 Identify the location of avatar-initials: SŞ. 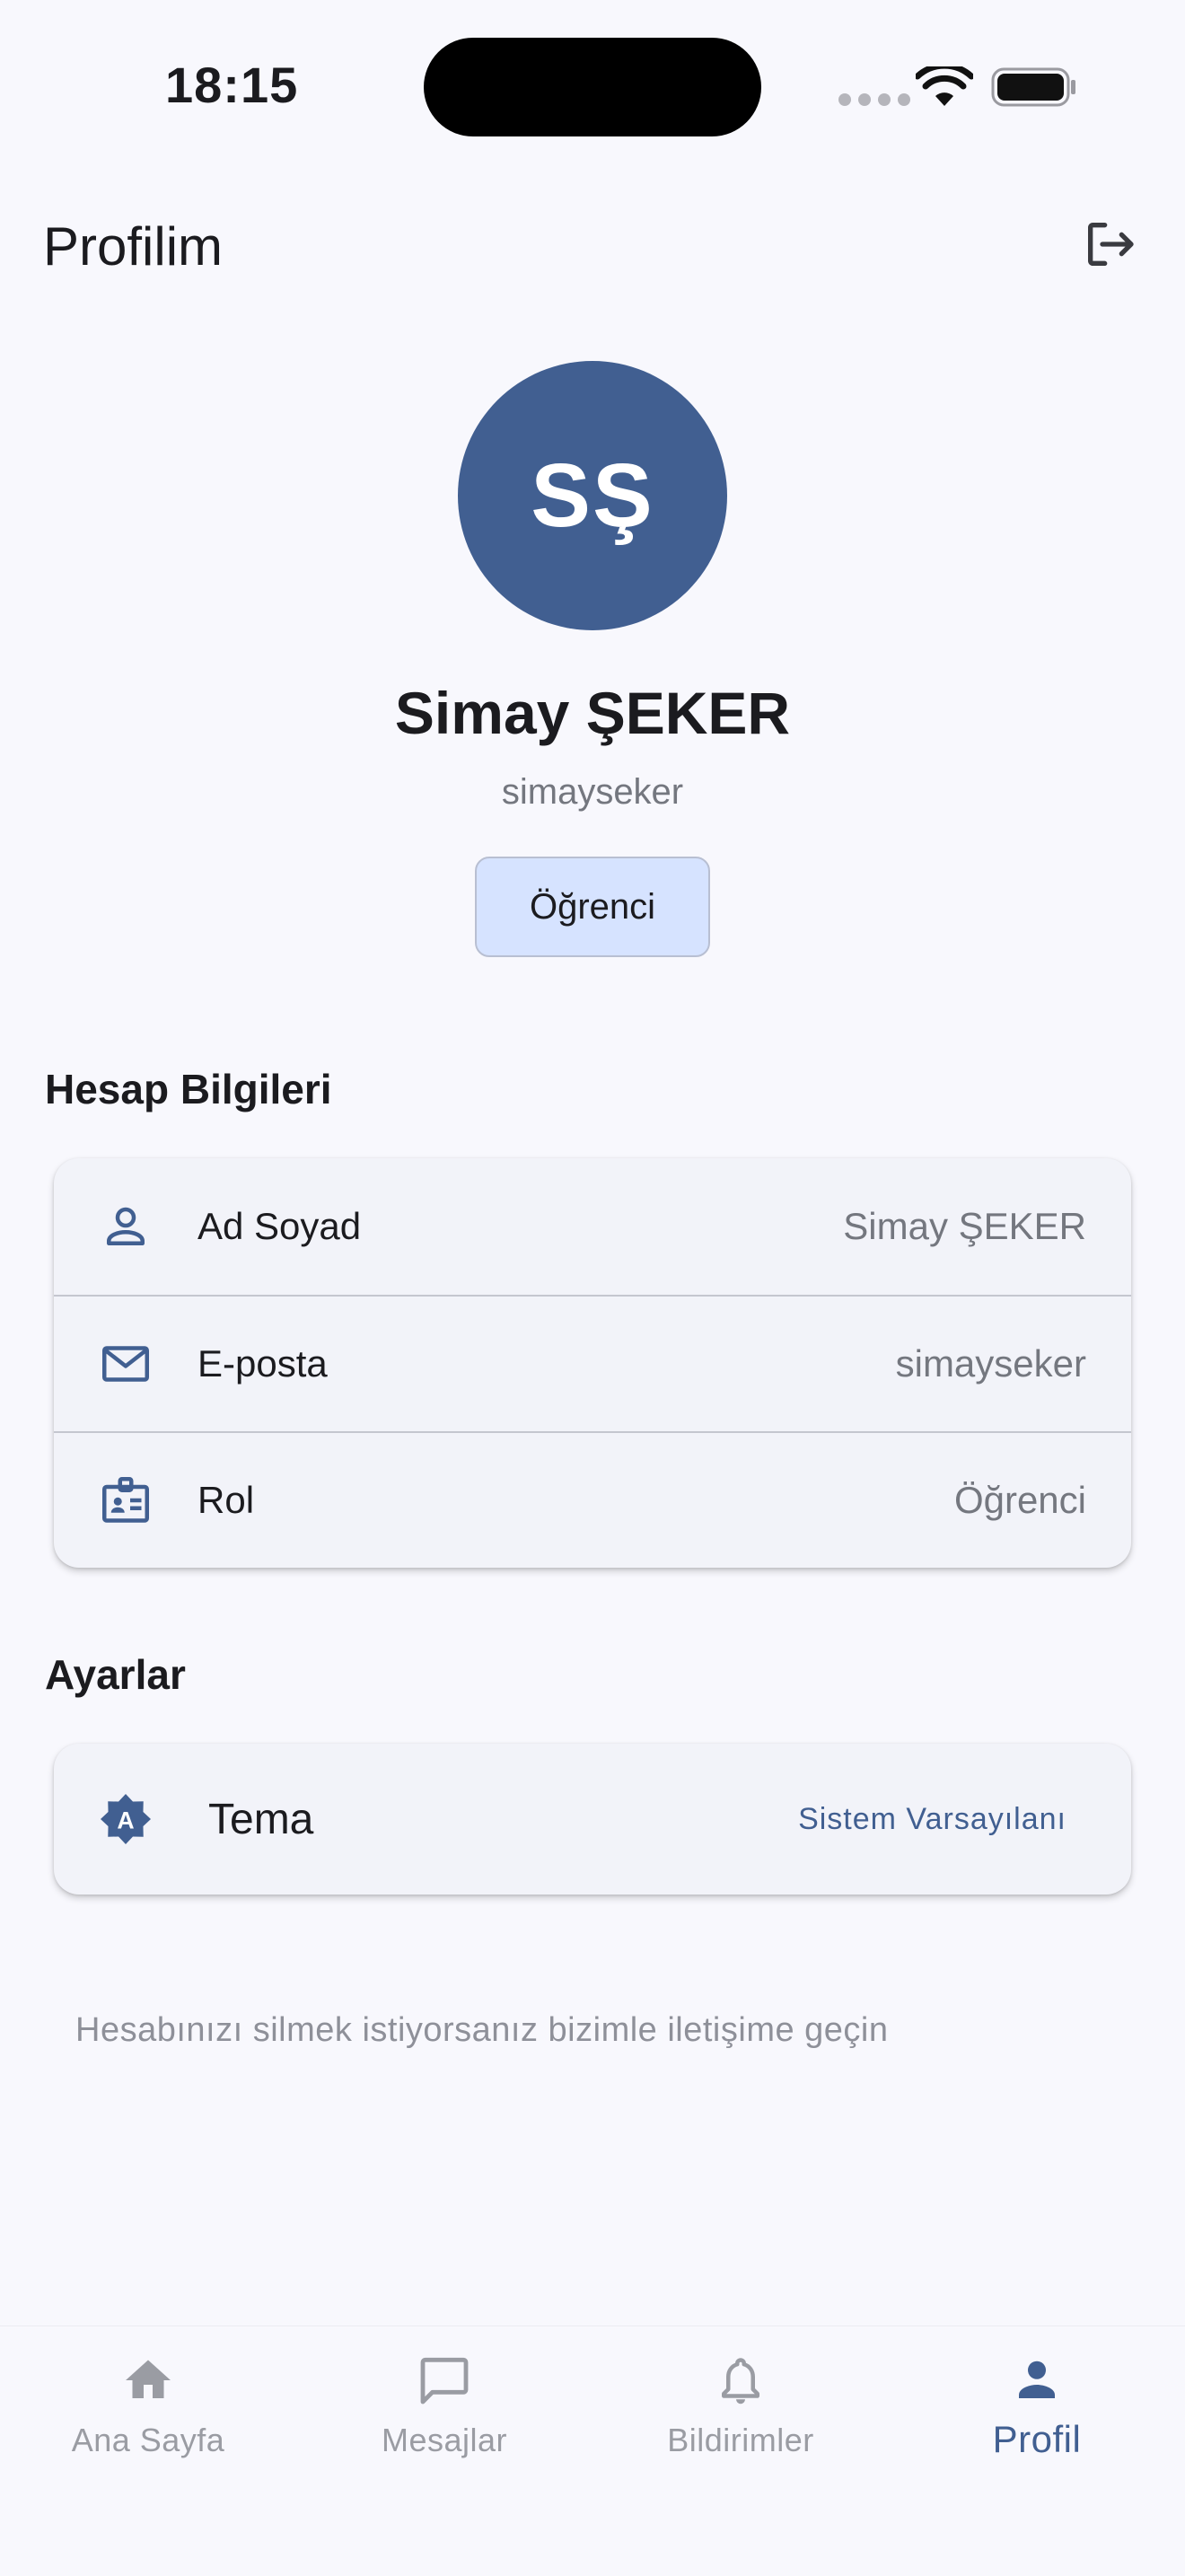
(592, 495).